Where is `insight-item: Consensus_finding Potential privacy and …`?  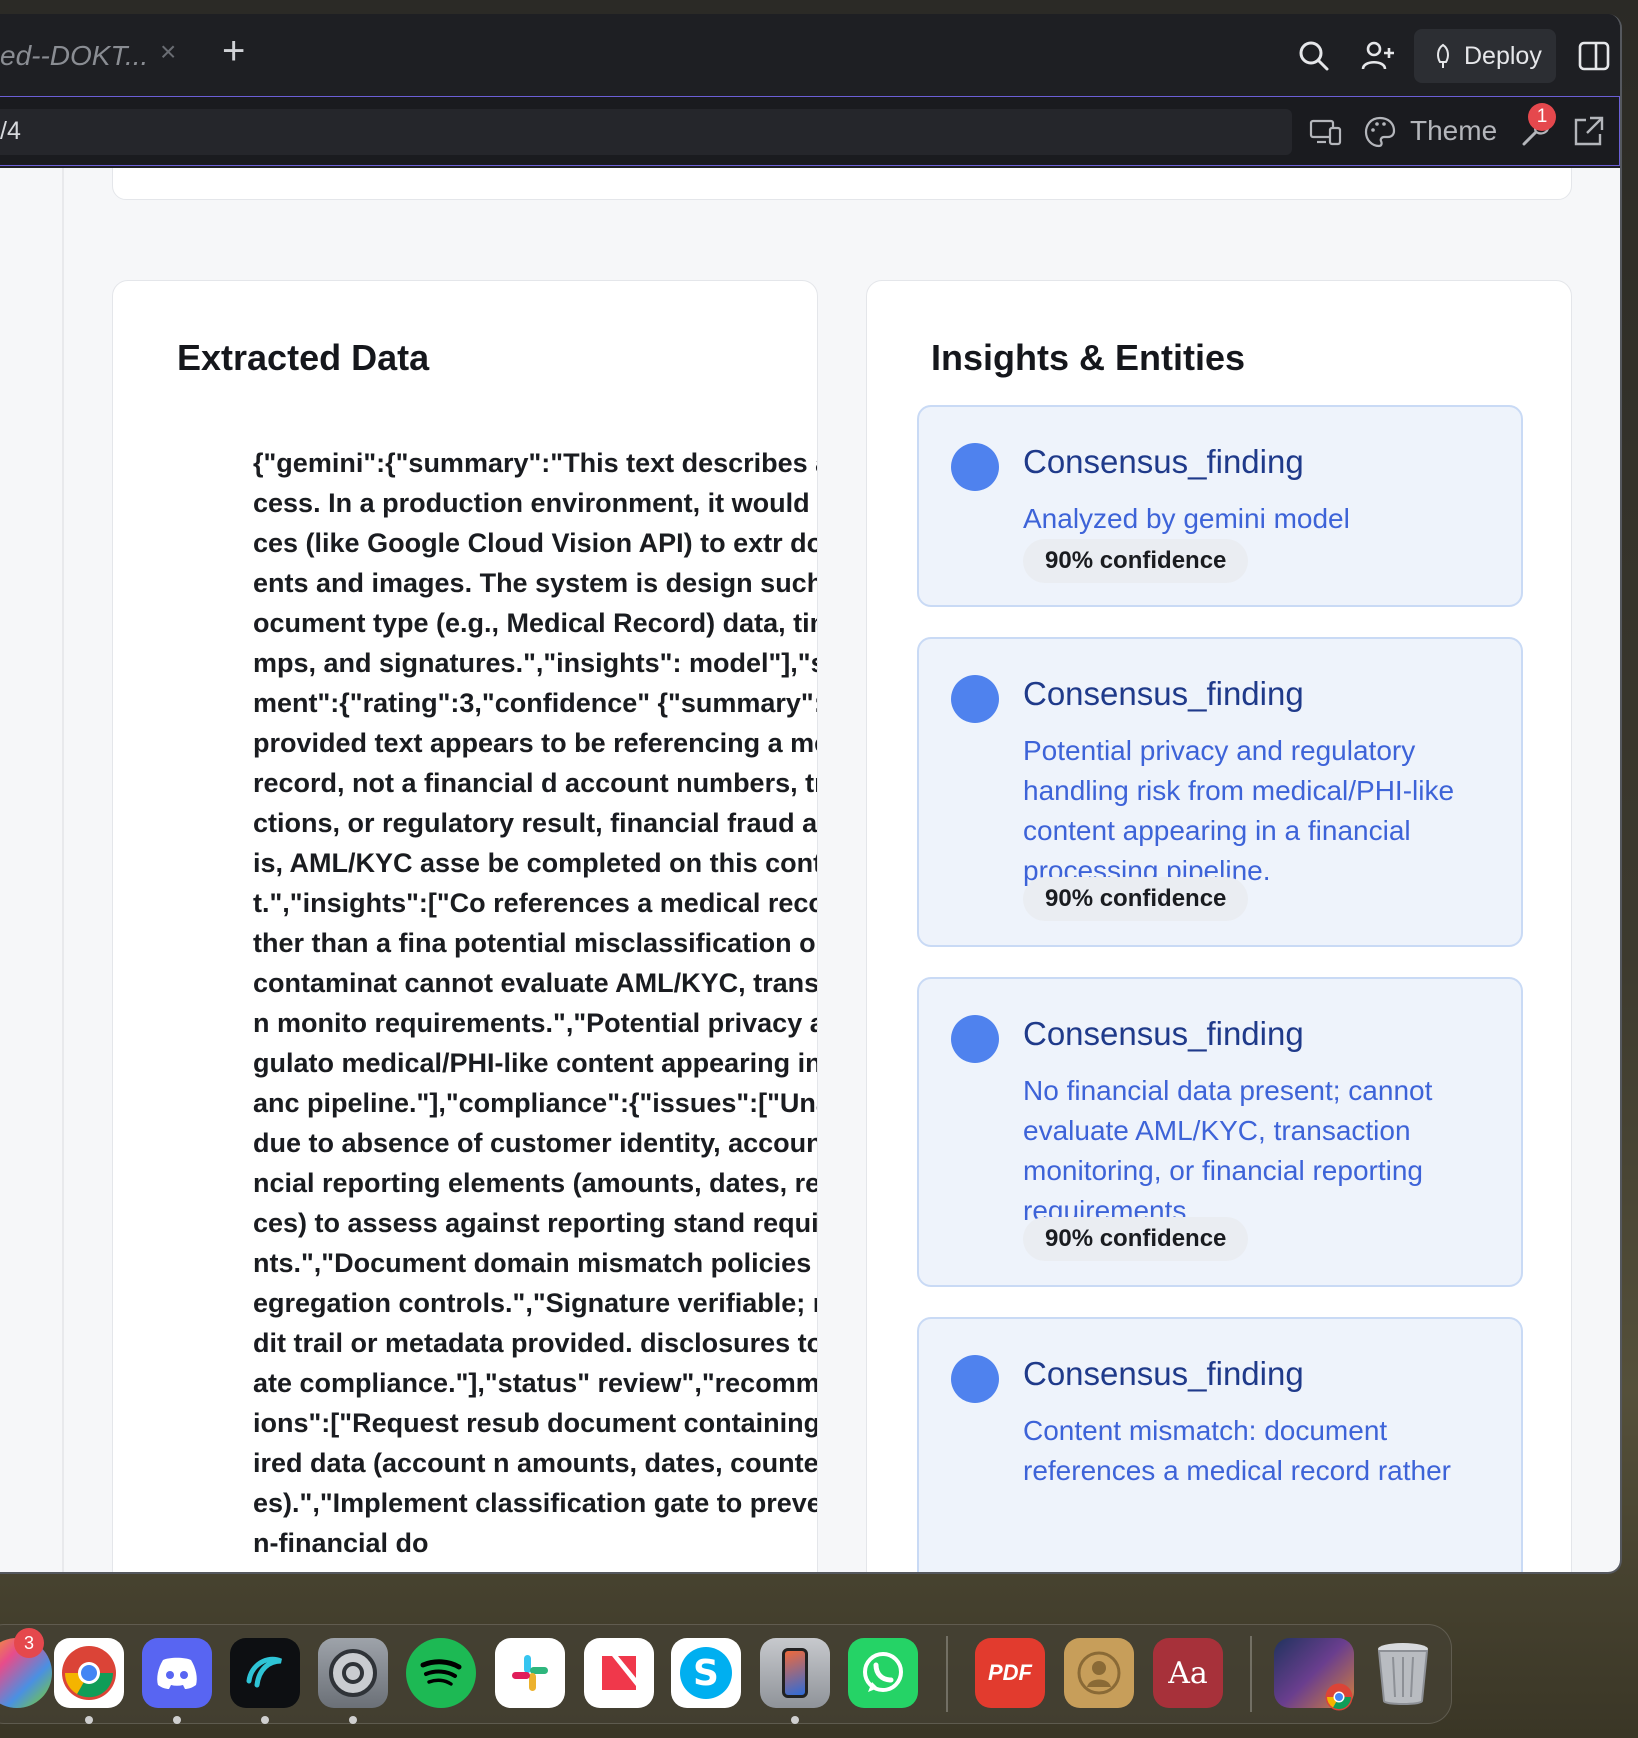 insight-item: Consensus_finding Potential privacy and … is located at coordinates (1220, 792).